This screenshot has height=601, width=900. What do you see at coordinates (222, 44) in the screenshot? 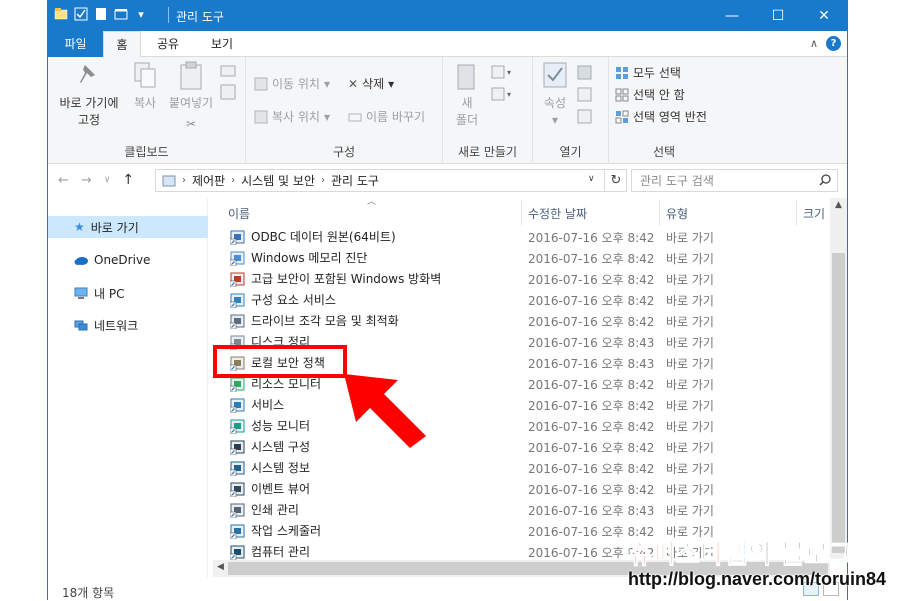
I see `tab-view: 보기` at bounding box center [222, 44].